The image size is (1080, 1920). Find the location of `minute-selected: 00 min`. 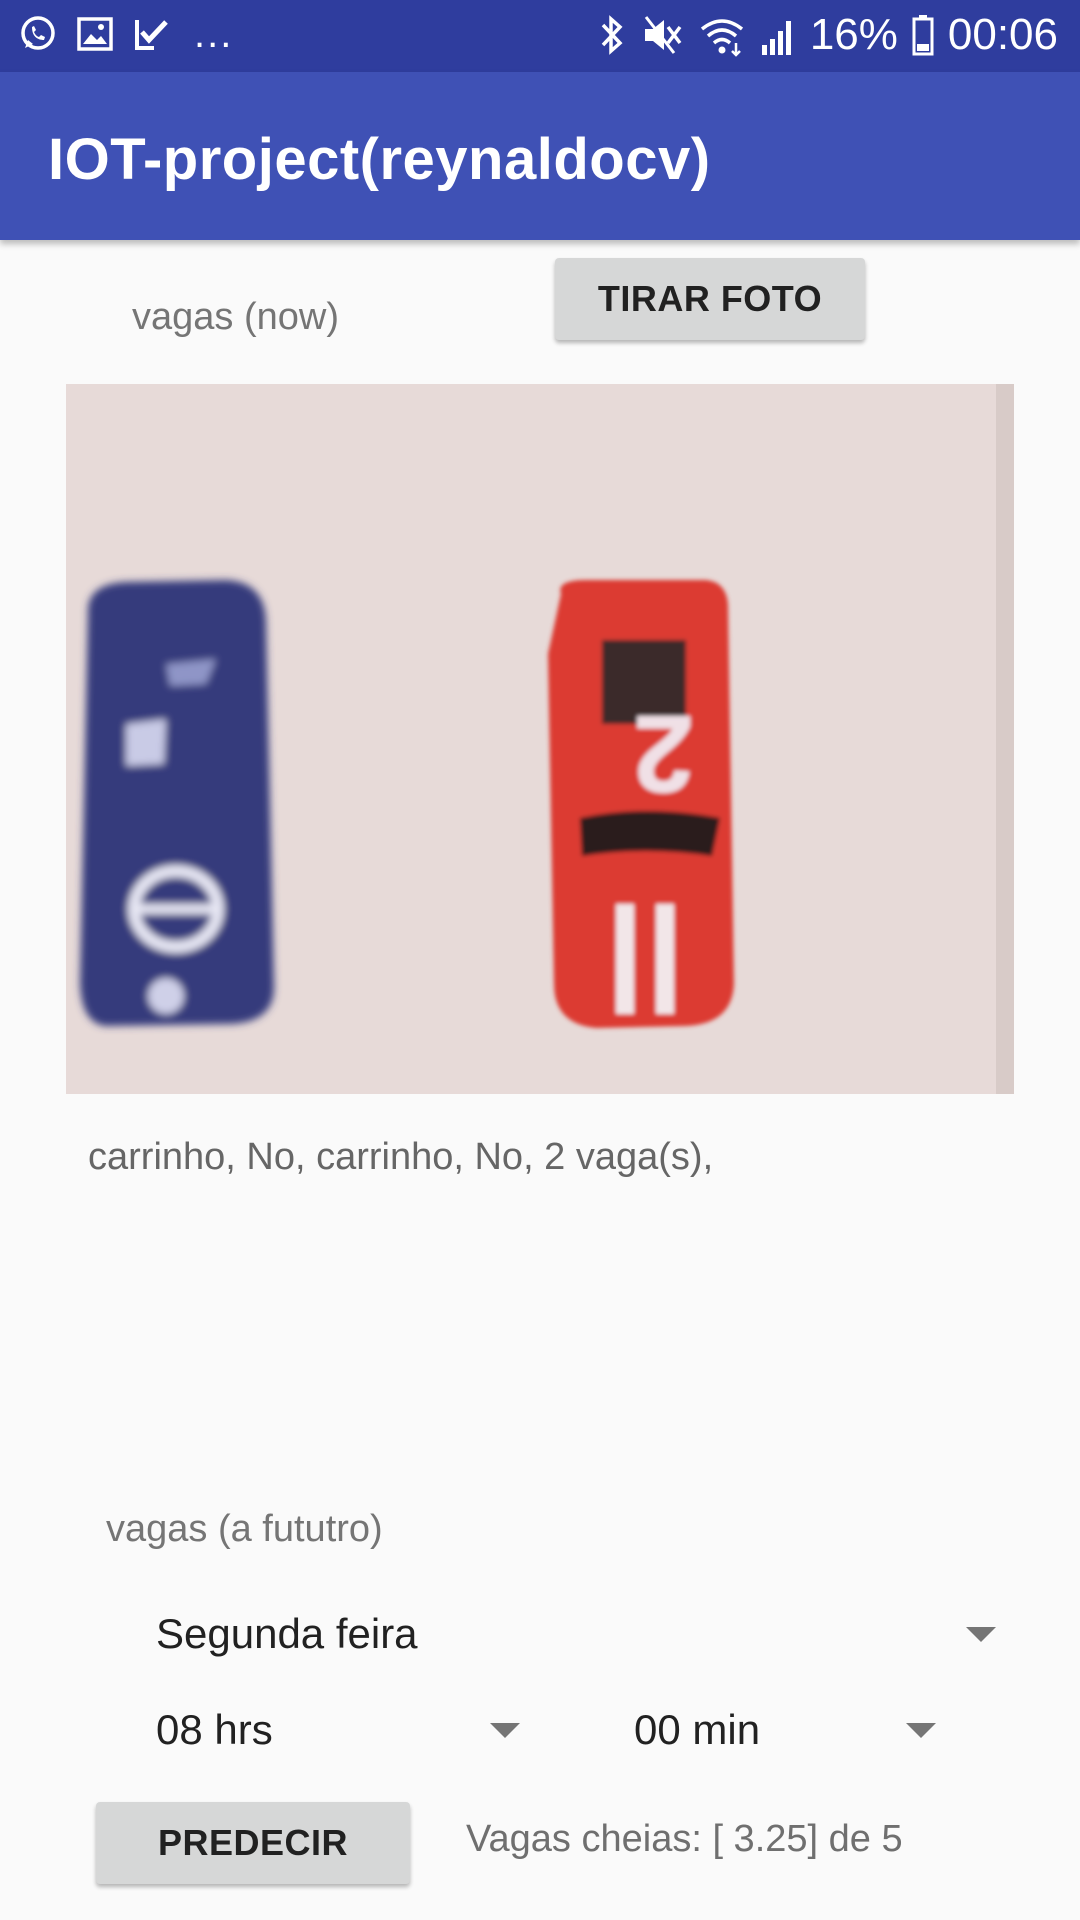

minute-selected: 00 min is located at coordinates (697, 1729).